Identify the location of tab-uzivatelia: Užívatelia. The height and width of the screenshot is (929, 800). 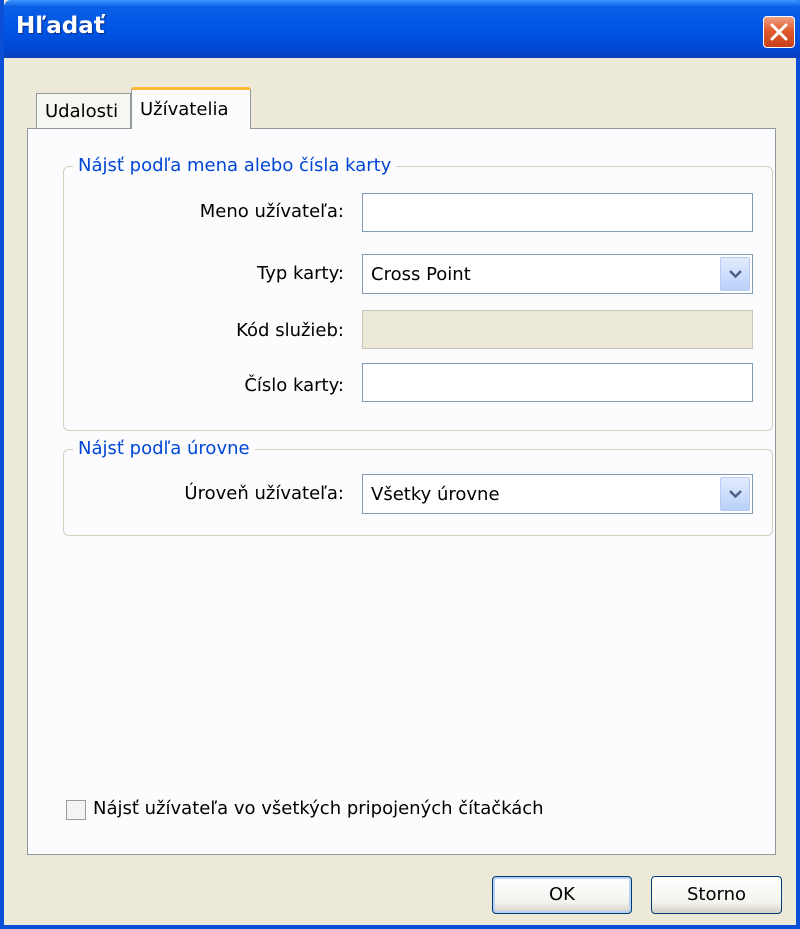
(191, 108).